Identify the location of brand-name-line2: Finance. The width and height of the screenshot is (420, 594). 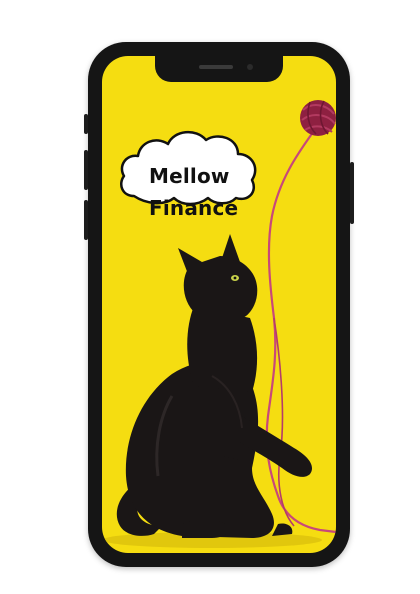
(194, 208).